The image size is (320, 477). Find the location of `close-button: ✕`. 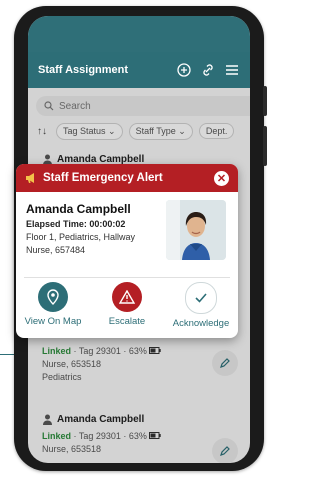

close-button: ✕ is located at coordinates (221, 178).